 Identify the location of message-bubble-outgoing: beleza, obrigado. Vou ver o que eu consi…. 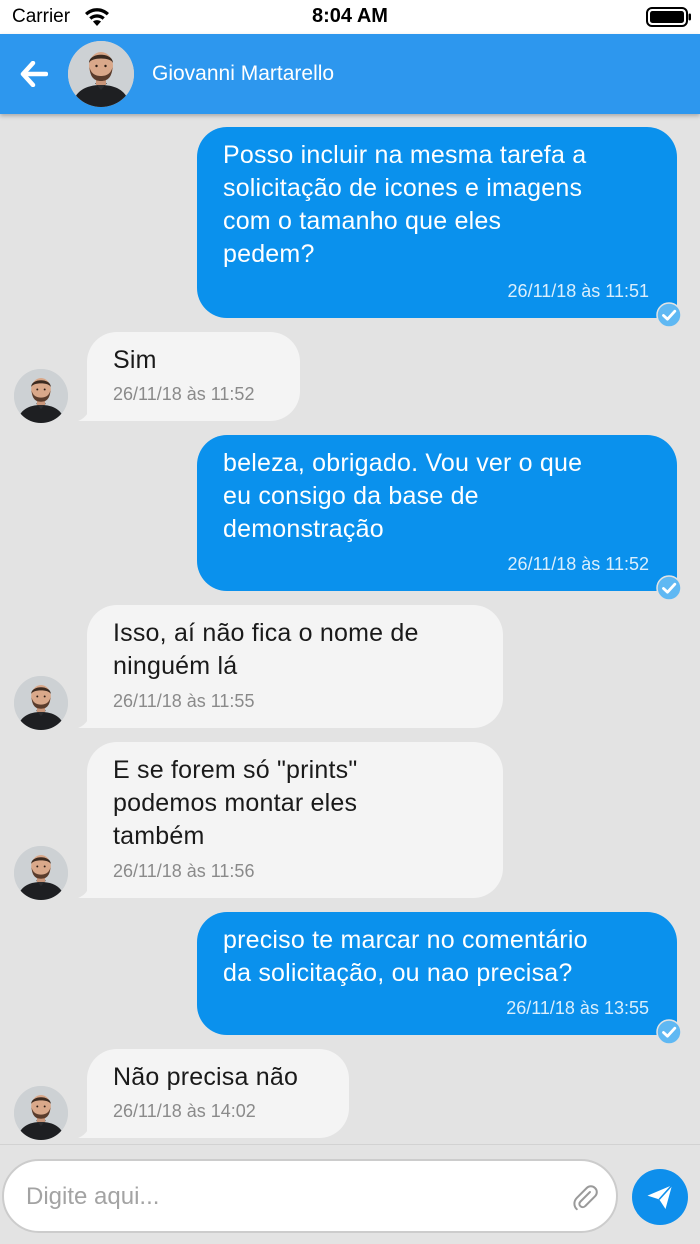
(437, 513).